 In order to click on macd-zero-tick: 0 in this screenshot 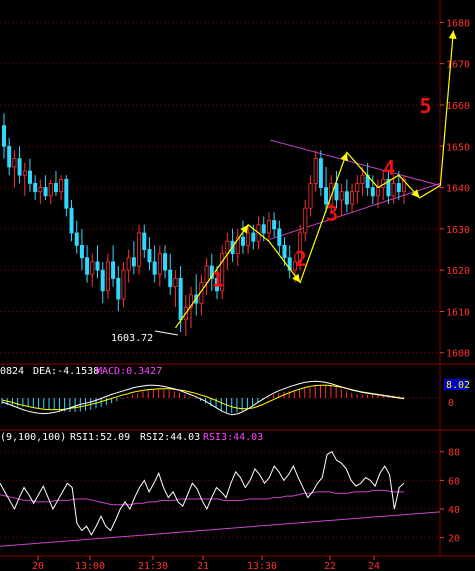, I will do `click(451, 403)`.